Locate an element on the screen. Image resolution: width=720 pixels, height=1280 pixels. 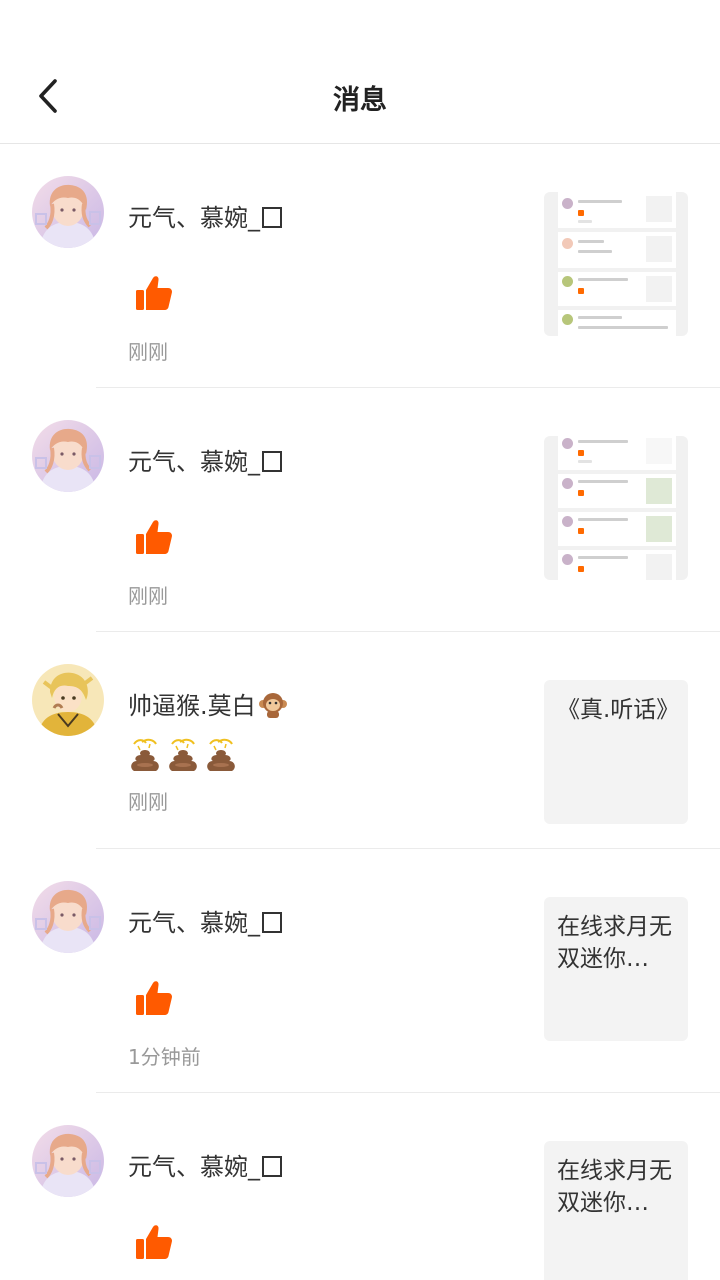
monkey-icon is located at coordinates (272, 705).